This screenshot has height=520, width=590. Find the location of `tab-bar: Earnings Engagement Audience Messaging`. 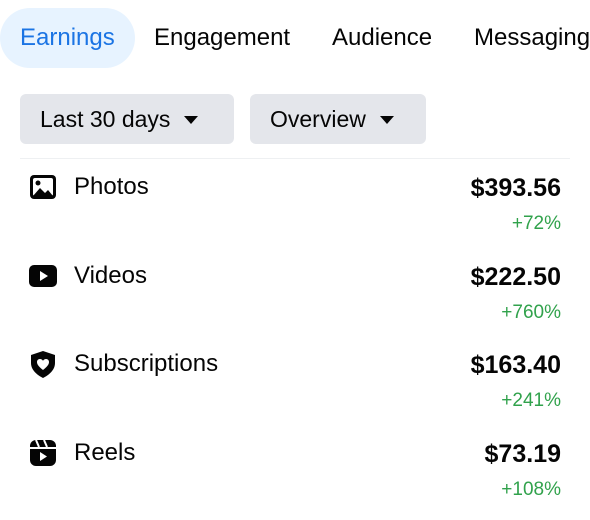

tab-bar: Earnings Engagement Audience Messaging is located at coordinates (295, 38).